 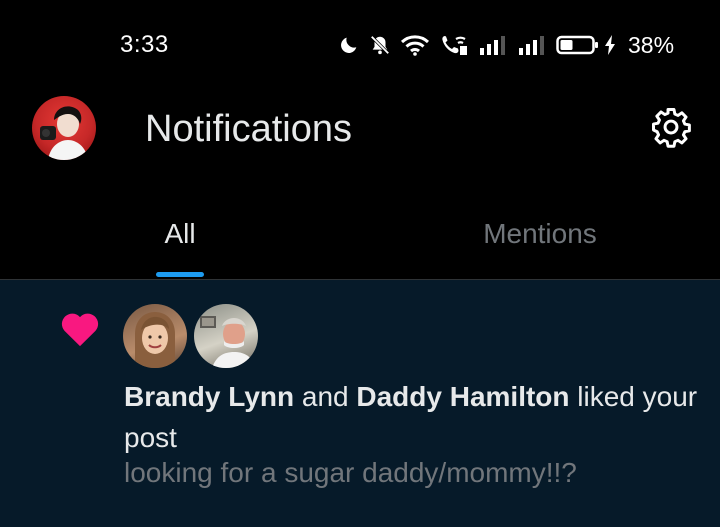 I want to click on post-snippet: looking for a sugar daddy/mommy!!?, so click(x=350, y=472).